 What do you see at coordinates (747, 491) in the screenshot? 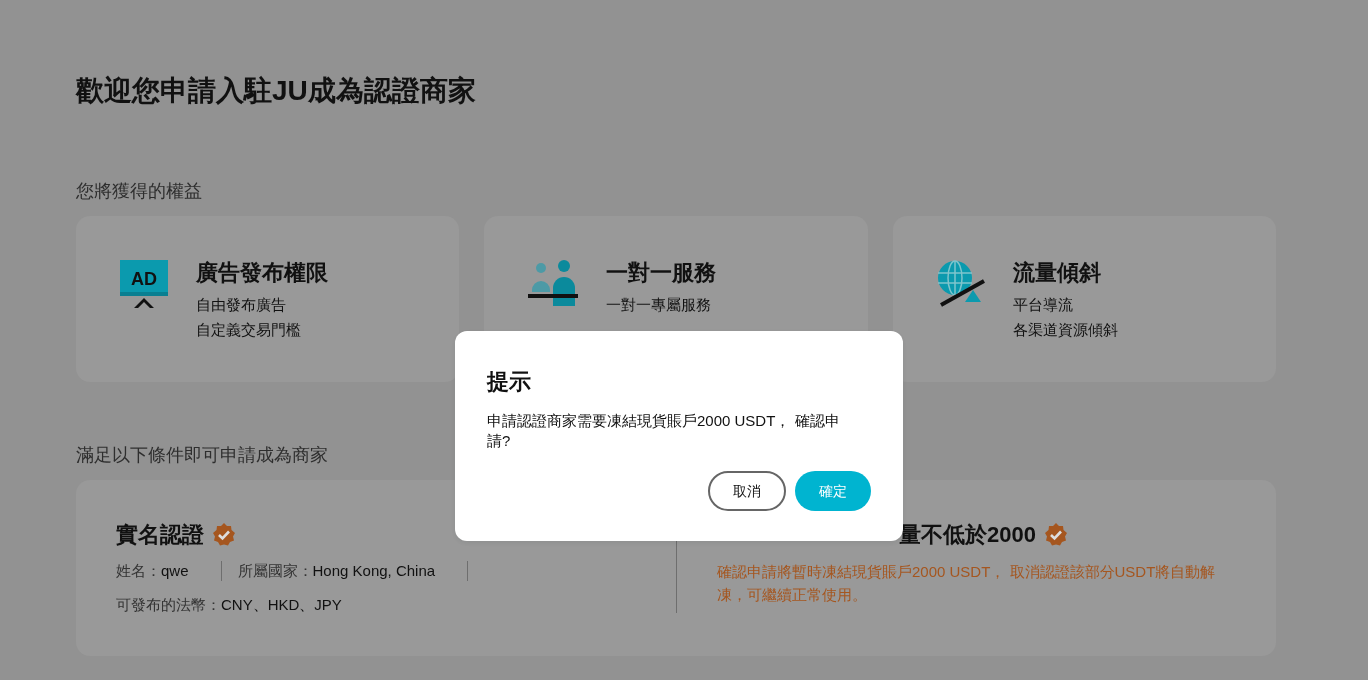
I see `cancel-button: 取消` at bounding box center [747, 491].